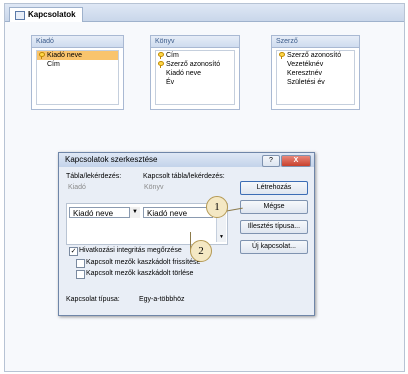 The image size is (408, 374). I want to click on table-query-label: Tábla/lekérdezés:, so click(94, 176).